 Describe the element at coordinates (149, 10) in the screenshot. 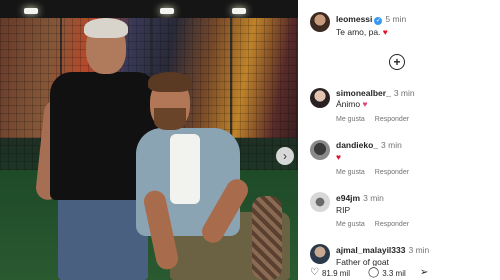

I see `ceiling` at that location.